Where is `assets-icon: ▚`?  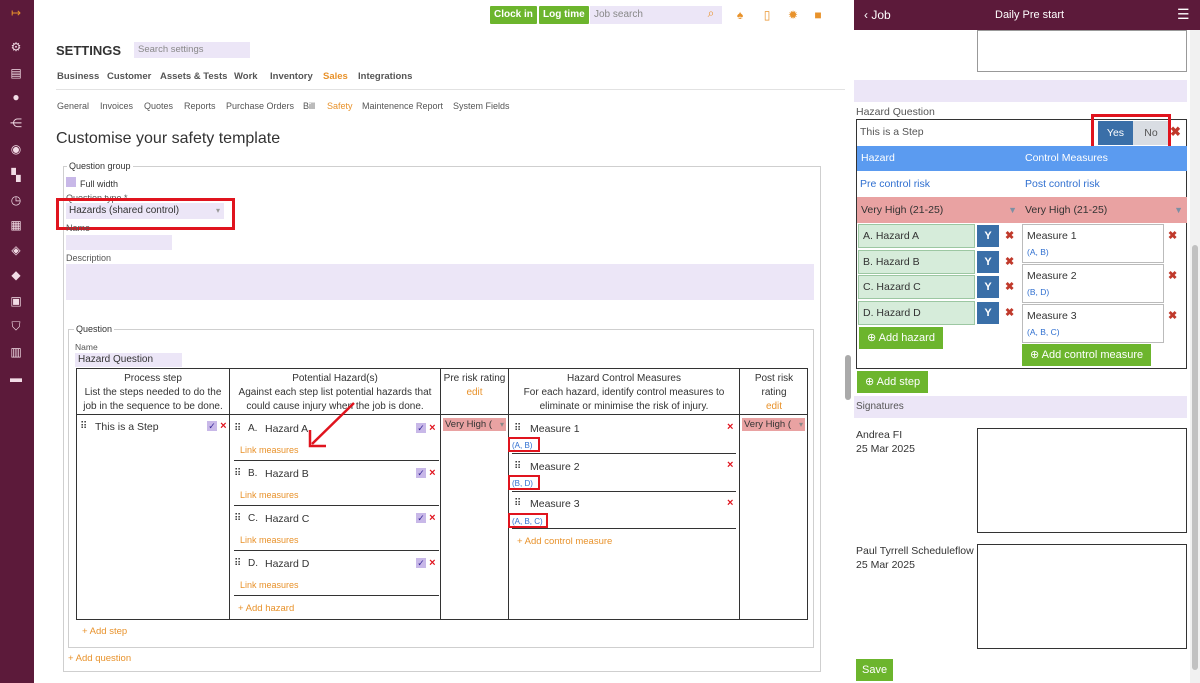
assets-icon: ▚ is located at coordinates (16, 175).